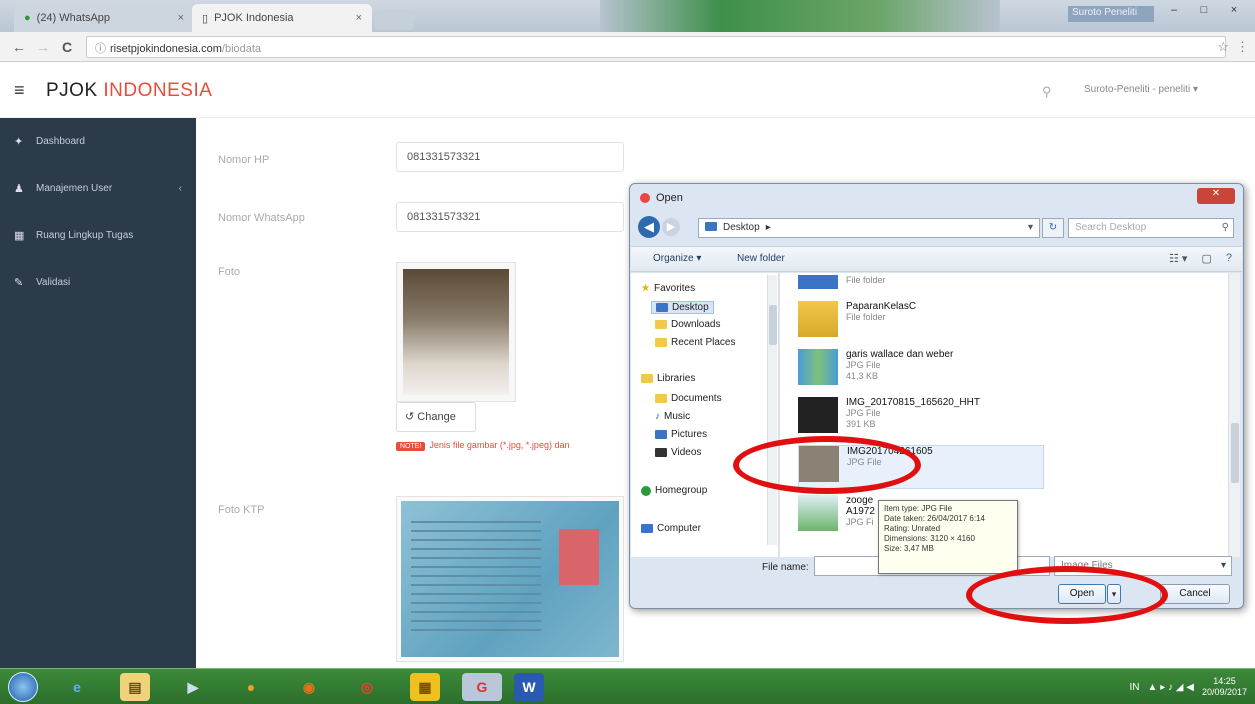  Describe the element at coordinates (282, 18) in the screenshot. I see `tab-pjok: ▯ PJOK Indonesia ×` at that location.